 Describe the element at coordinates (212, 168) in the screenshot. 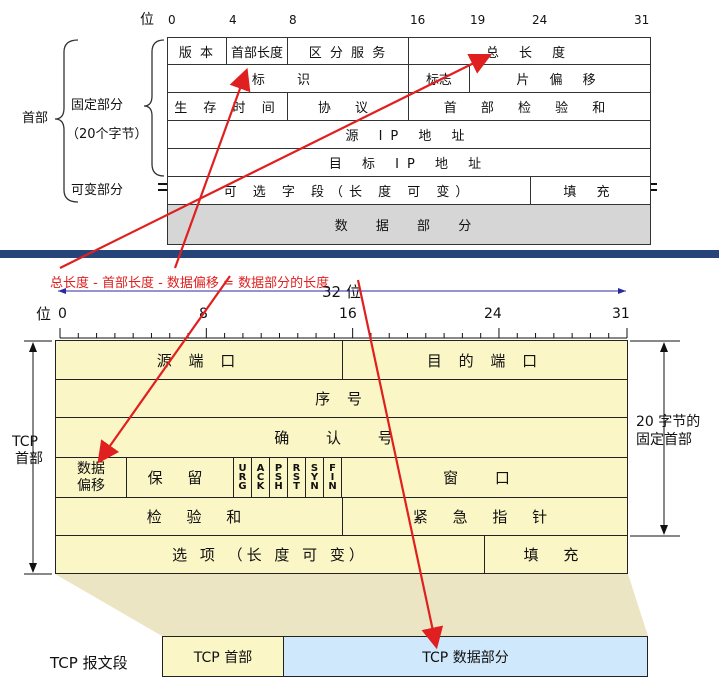

I see `arrow-header-length` at that location.